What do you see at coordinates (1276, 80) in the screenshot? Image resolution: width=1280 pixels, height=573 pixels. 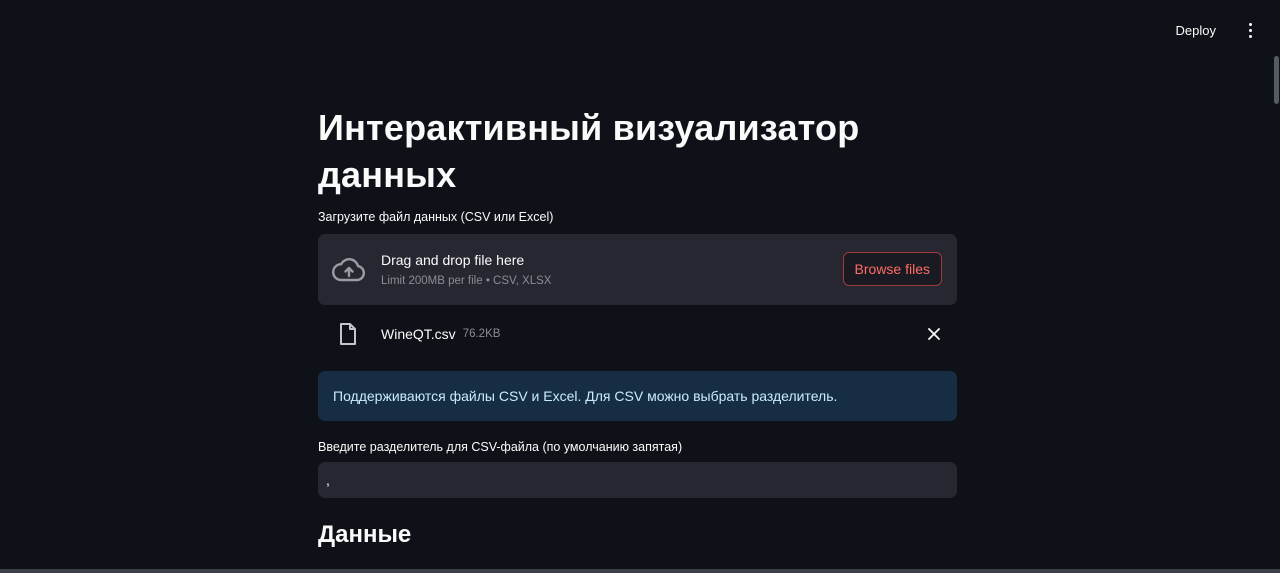 I see `scrollbar-thumb` at bounding box center [1276, 80].